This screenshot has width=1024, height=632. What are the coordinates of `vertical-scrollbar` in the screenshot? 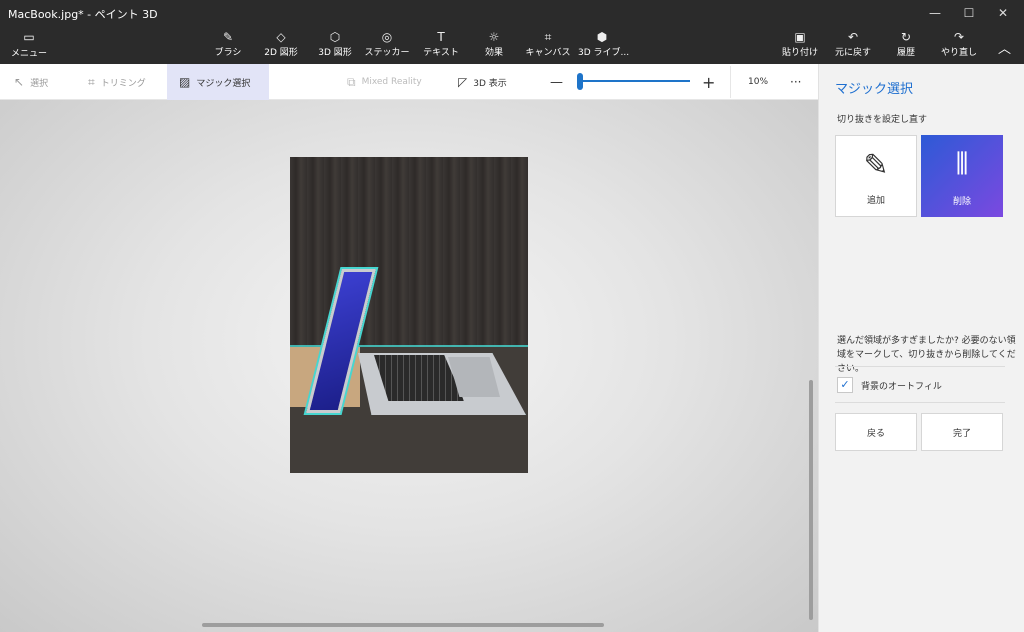 It's located at (811, 500).